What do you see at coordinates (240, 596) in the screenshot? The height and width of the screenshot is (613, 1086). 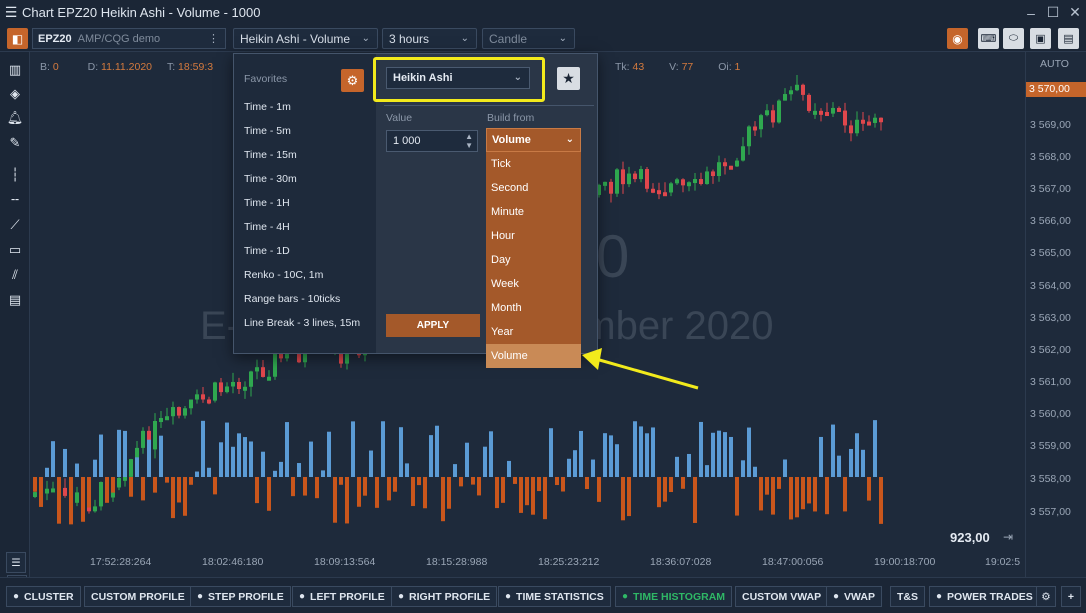 I see `step-profile-button: ● STEP PROFILE` at bounding box center [240, 596].